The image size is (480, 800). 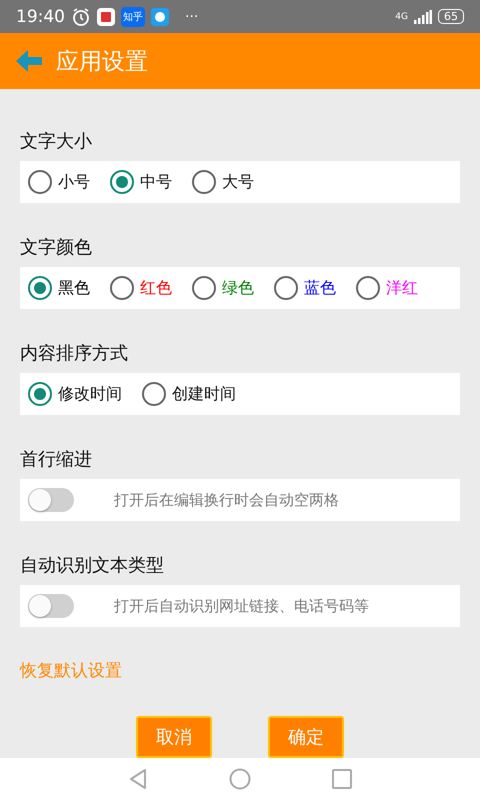 I want to click on section-title: 文字大小, so click(x=56, y=142).